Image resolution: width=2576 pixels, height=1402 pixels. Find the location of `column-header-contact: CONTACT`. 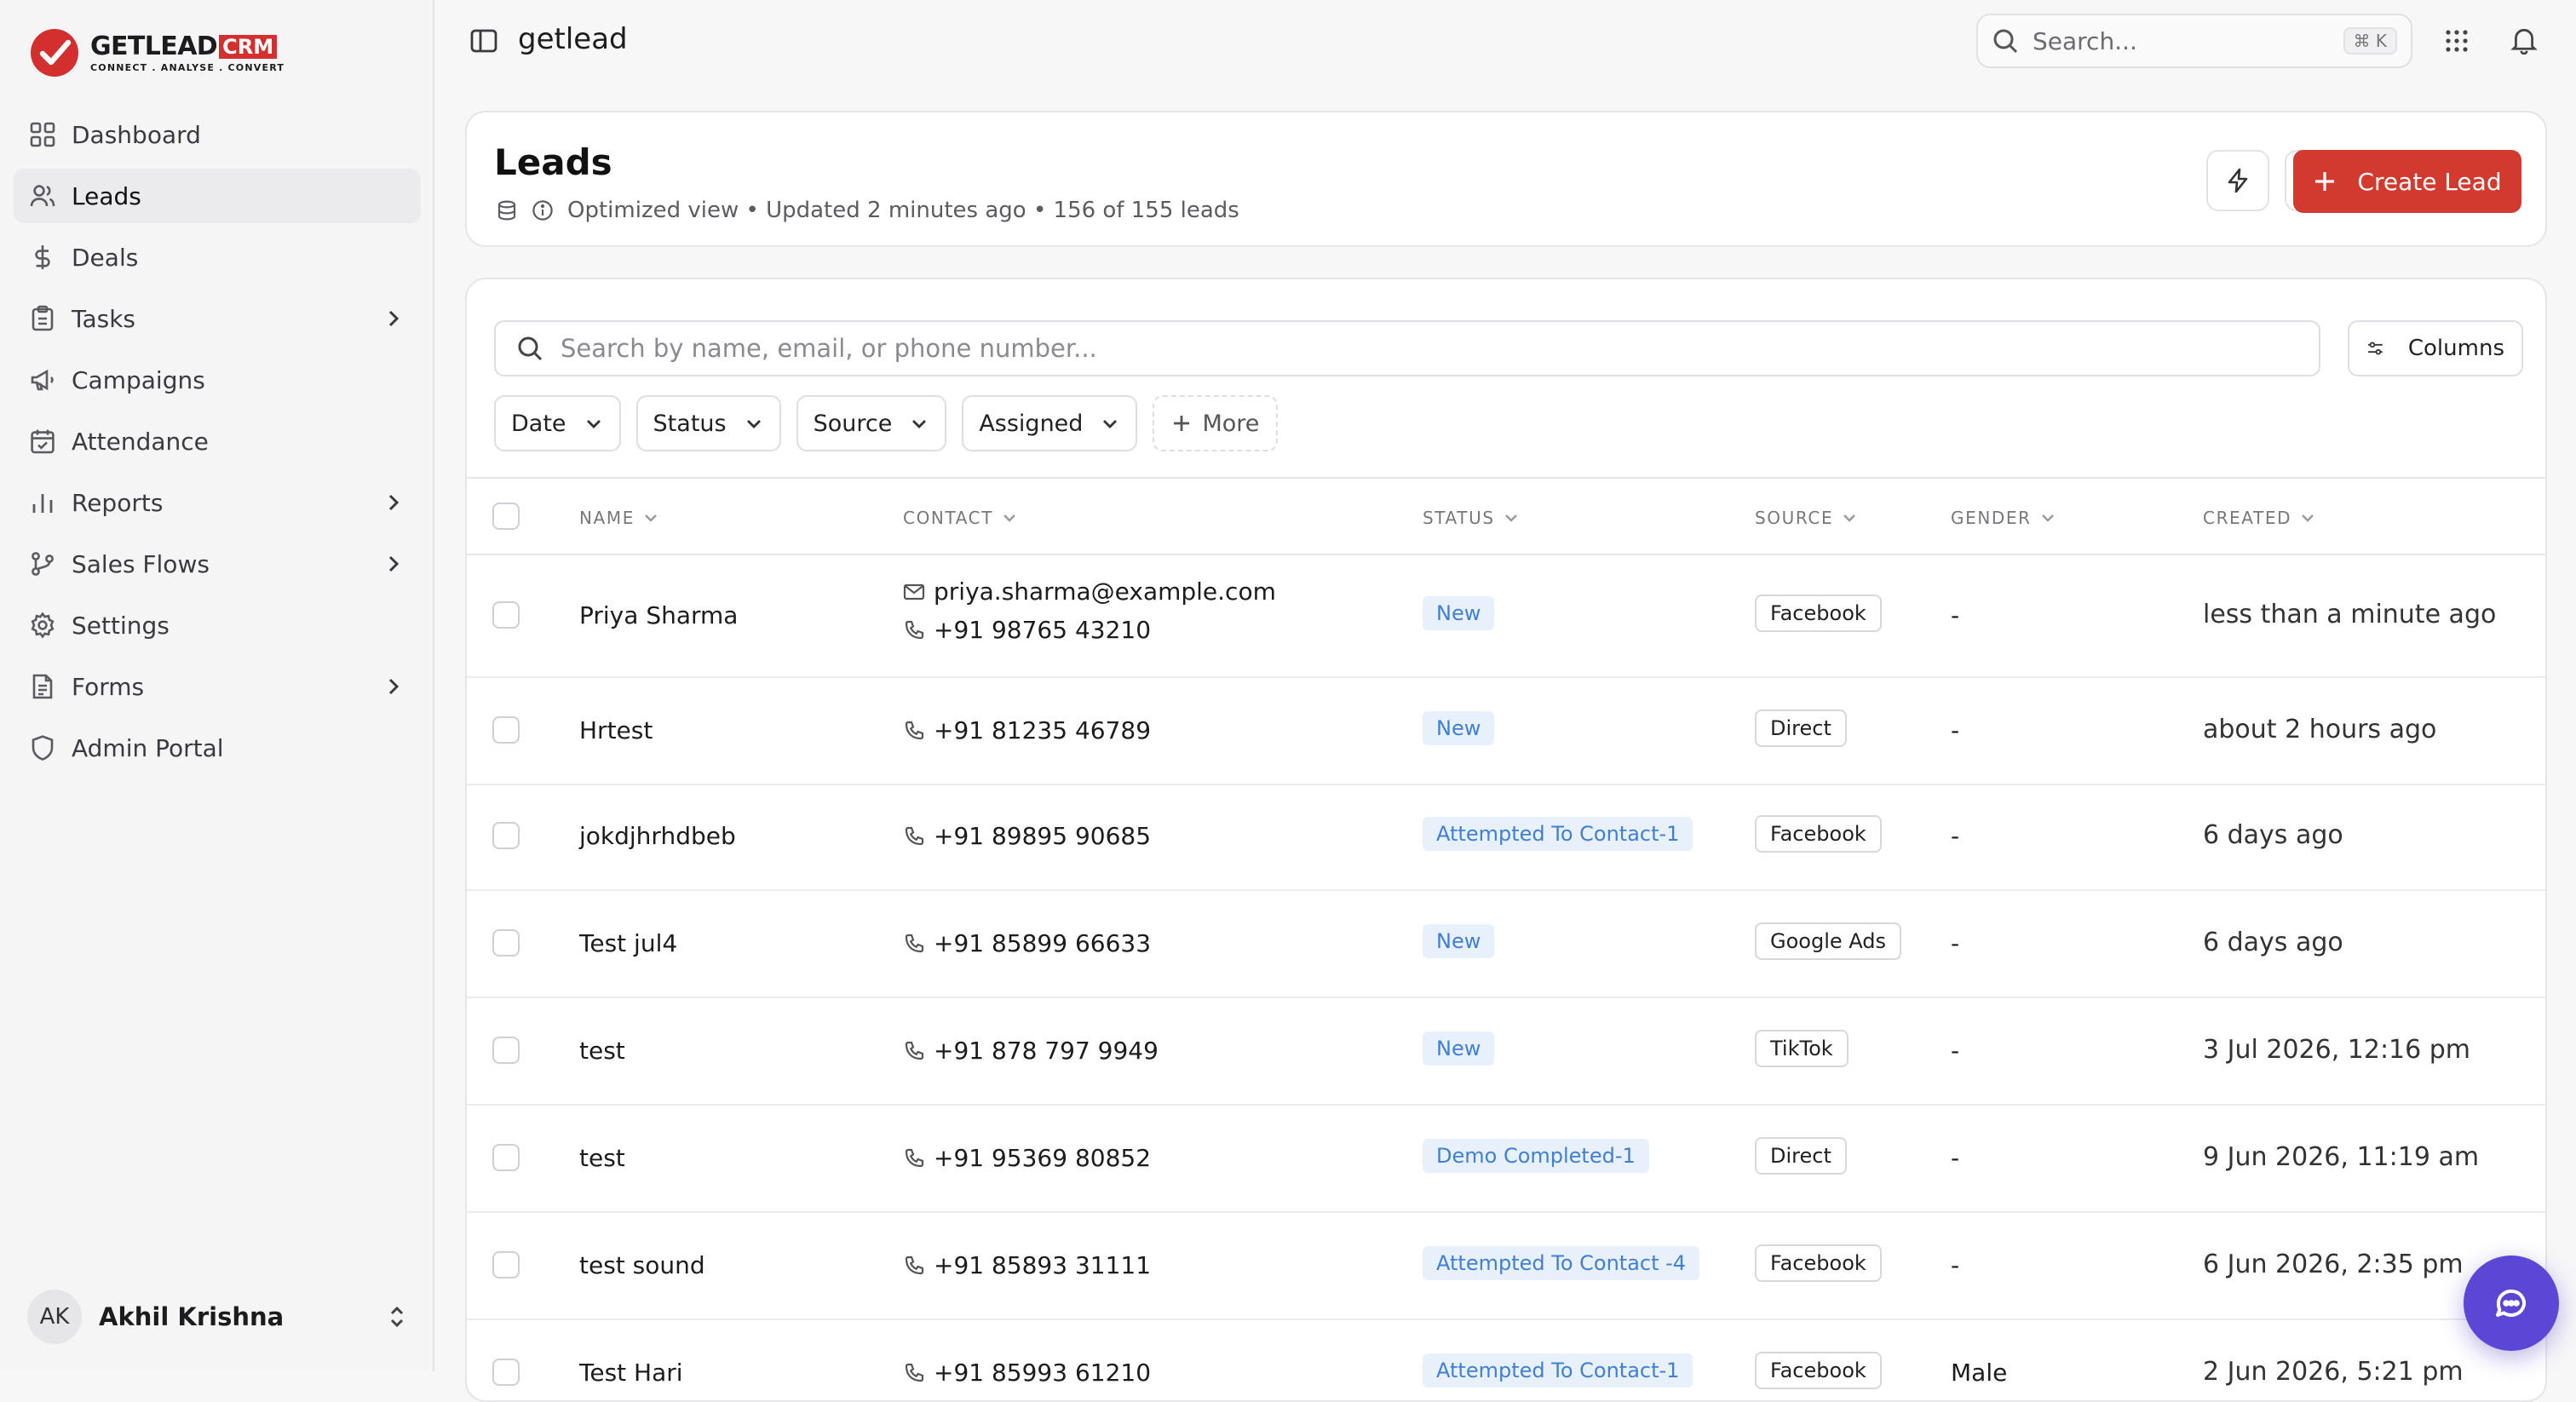

column-header-contact: CONTACT is located at coordinates (960, 518).